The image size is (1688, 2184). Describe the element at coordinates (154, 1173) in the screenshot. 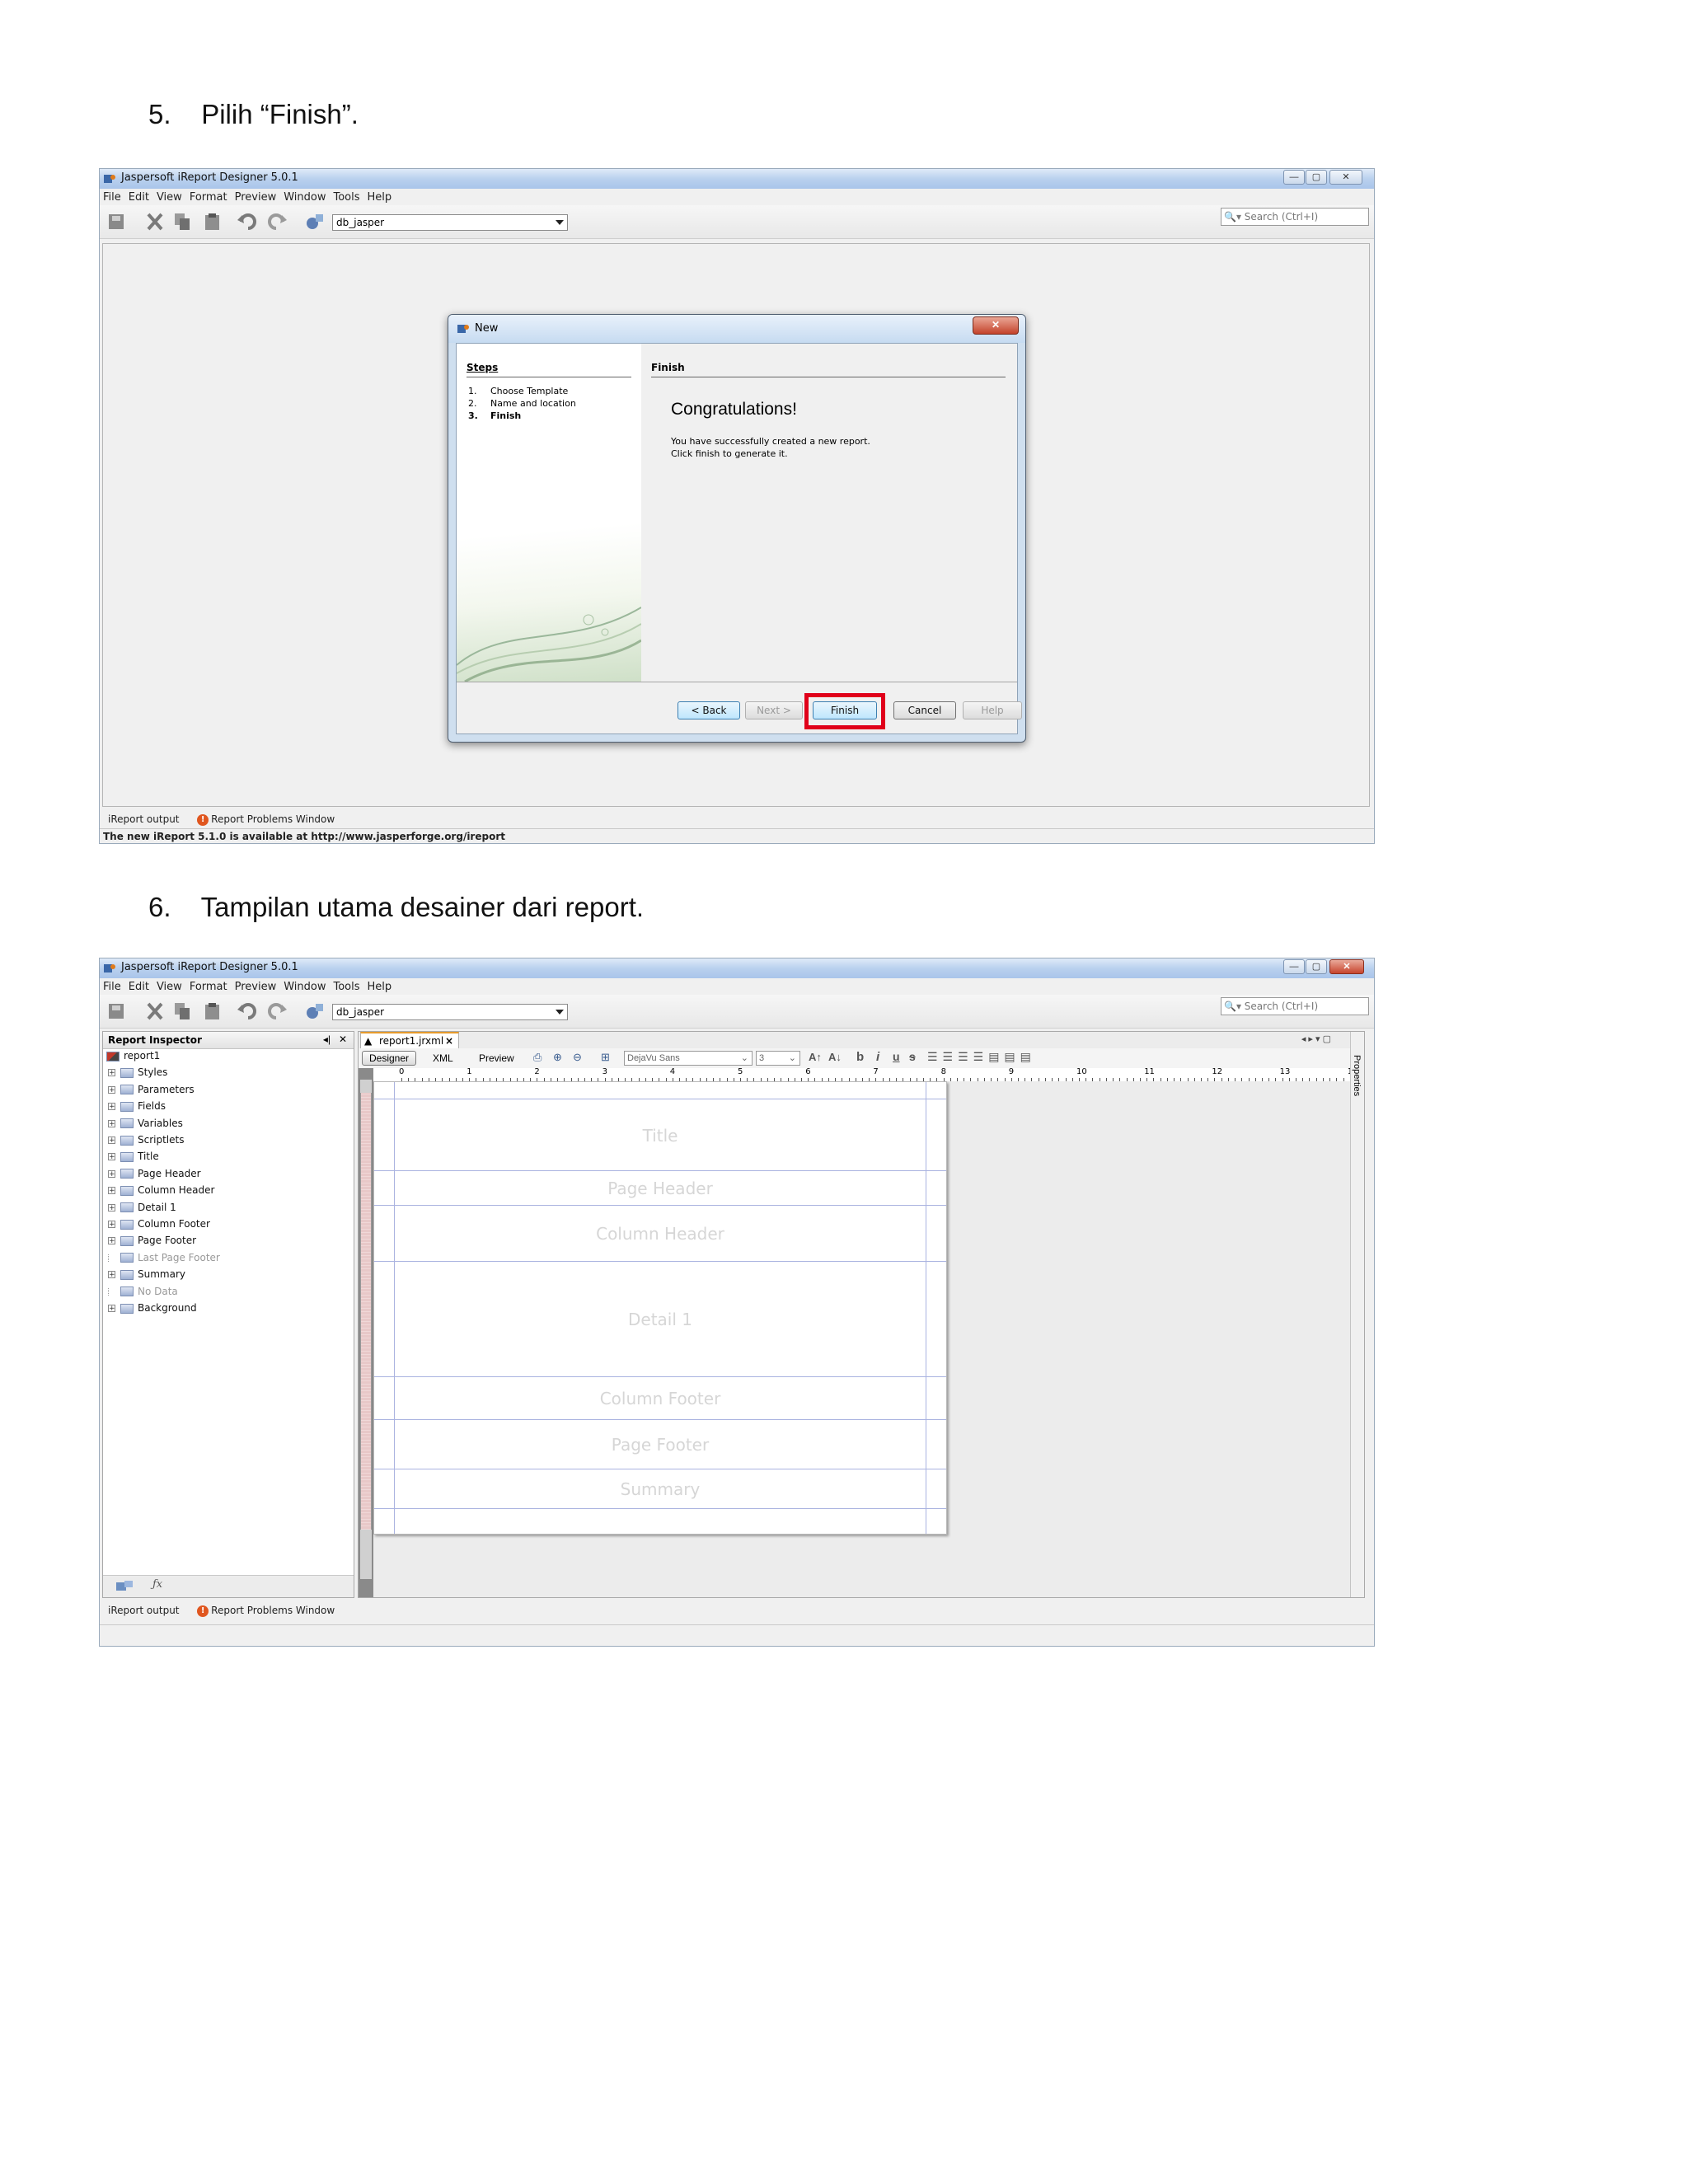

I see `tree-item: + Page Header` at that location.